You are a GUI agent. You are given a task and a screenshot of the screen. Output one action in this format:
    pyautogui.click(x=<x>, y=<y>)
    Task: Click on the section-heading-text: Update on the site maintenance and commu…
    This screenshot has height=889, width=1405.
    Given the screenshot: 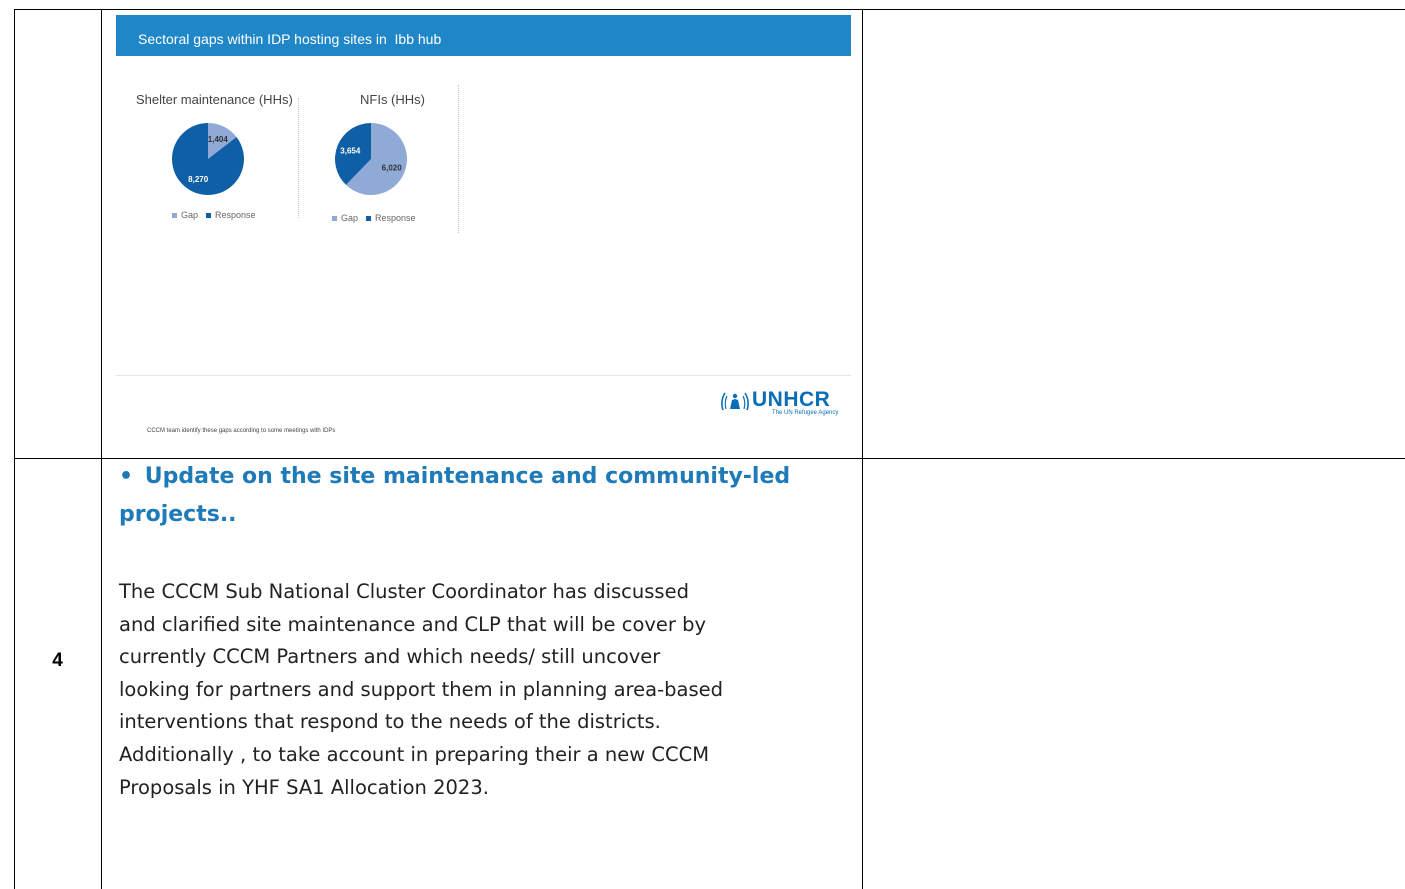 What is the action you would take?
    pyautogui.click(x=467, y=476)
    